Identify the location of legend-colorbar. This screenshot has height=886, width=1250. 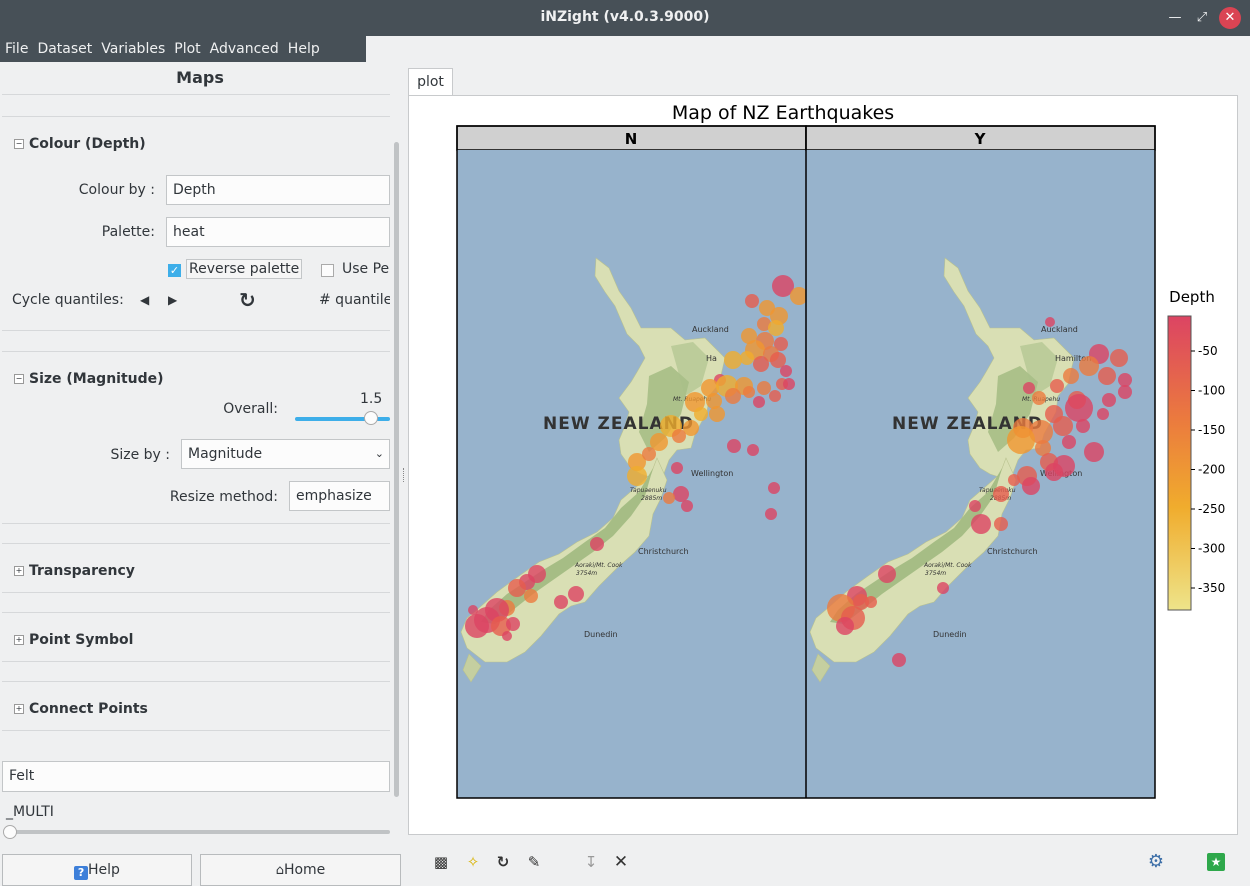
(1179, 463).